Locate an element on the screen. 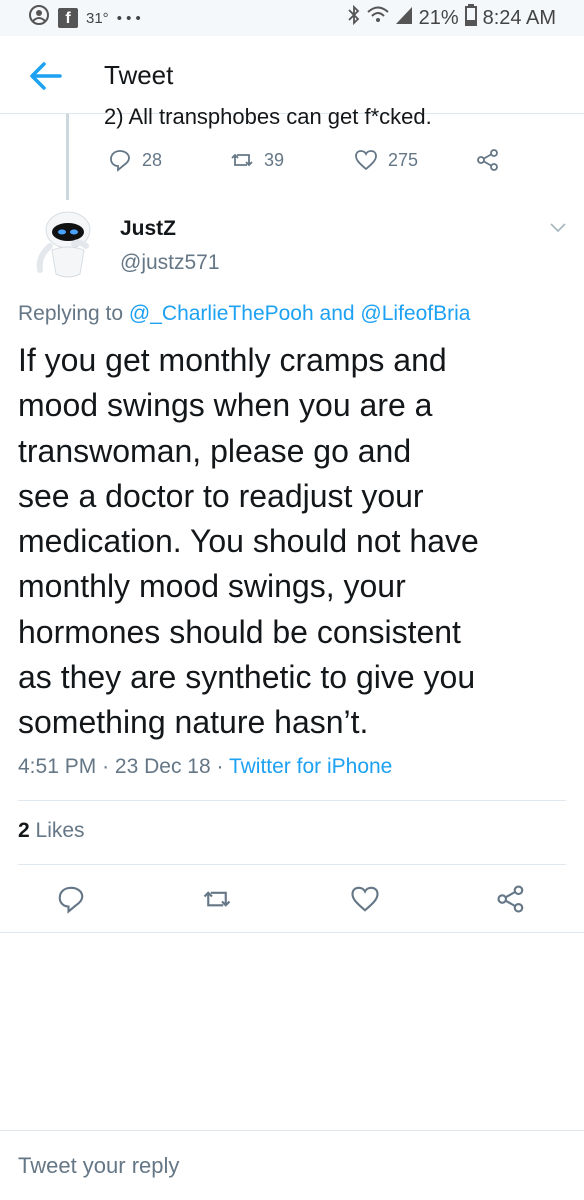 The width and height of the screenshot is (584, 1200). reply-bar is located at coordinates (292, 1165).